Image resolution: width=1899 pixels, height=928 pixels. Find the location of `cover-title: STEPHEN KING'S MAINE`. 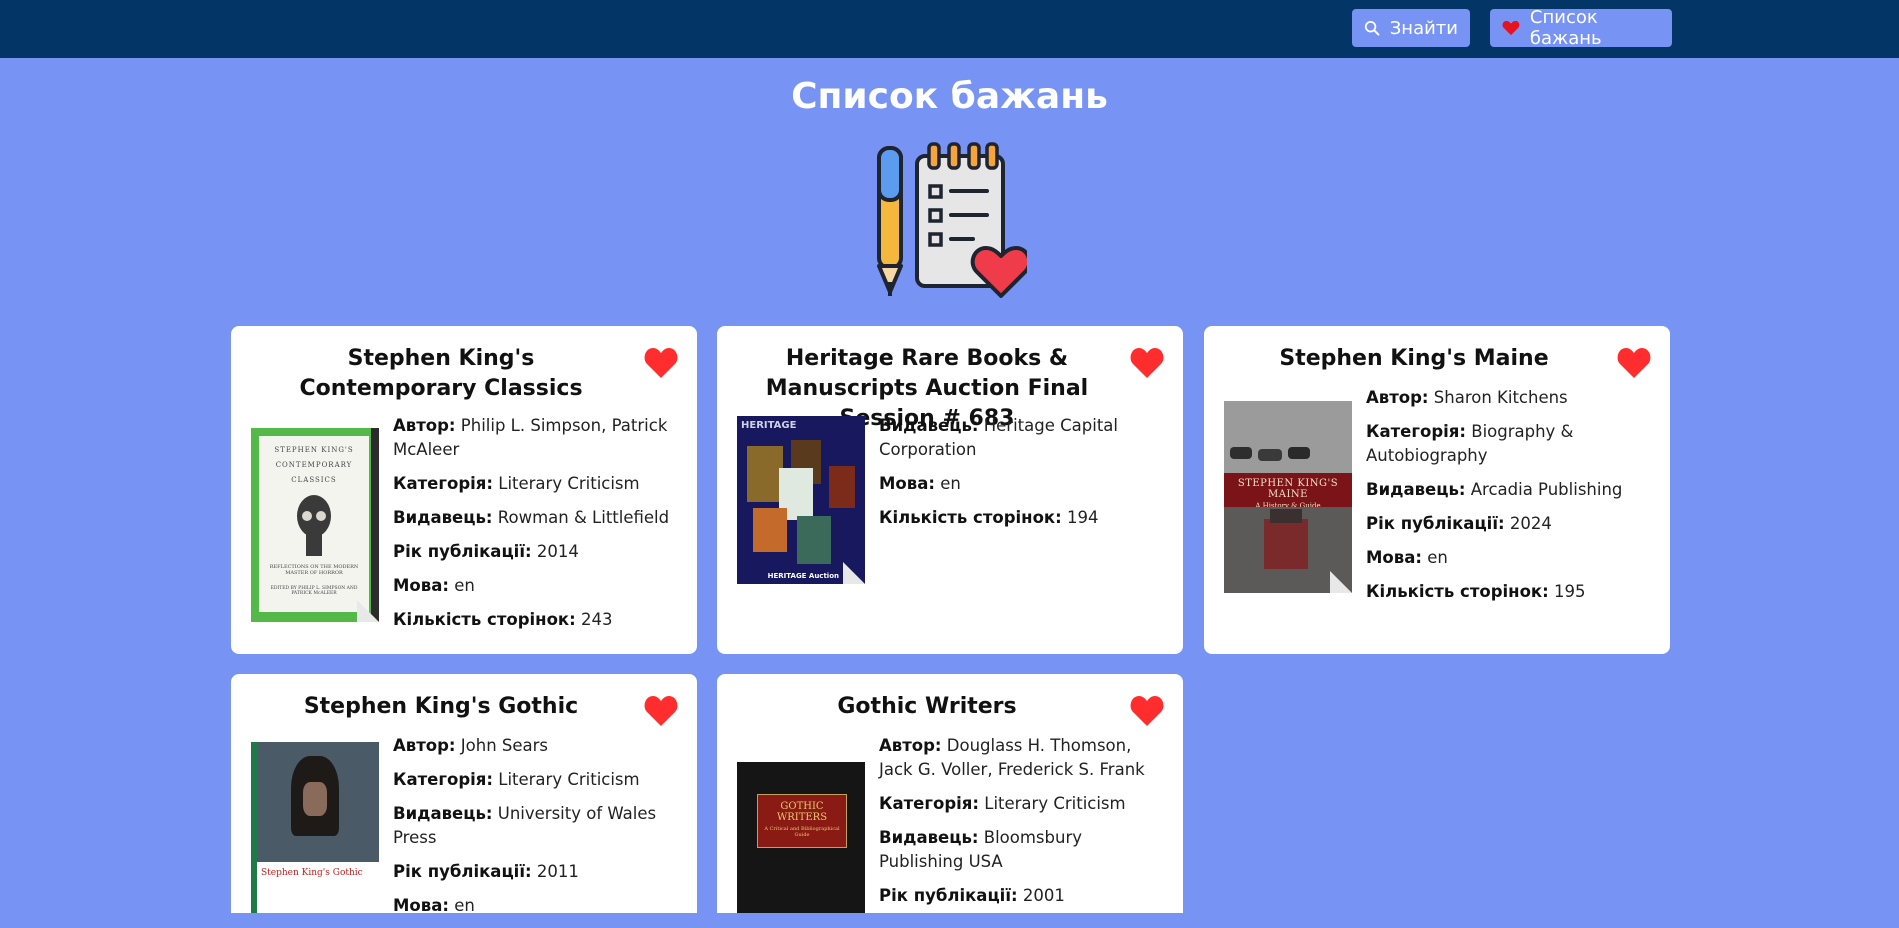

cover-title: STEPHEN KING'S MAINE is located at coordinates (1288, 489).